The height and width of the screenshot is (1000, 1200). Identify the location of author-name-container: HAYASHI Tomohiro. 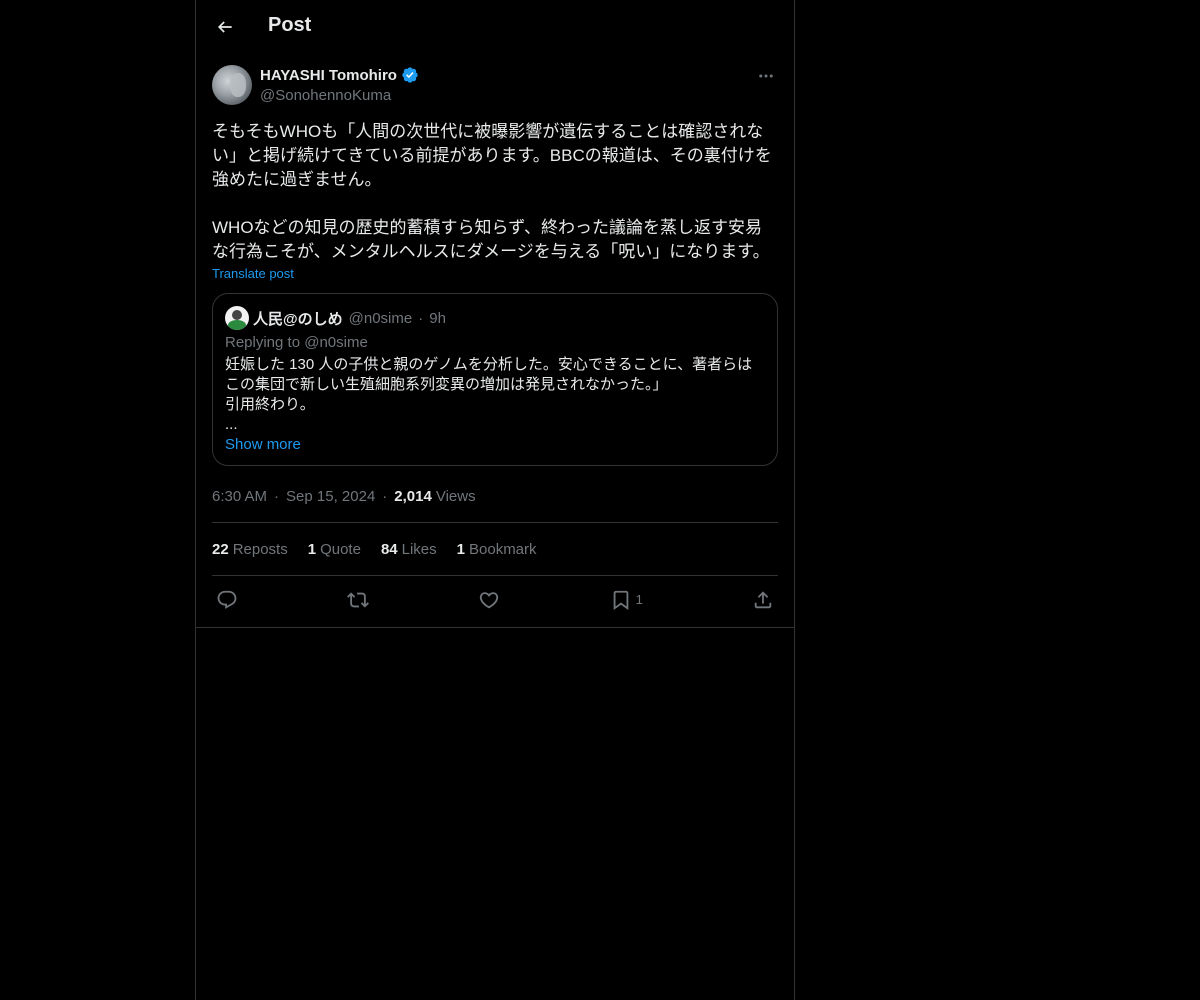
(339, 75).